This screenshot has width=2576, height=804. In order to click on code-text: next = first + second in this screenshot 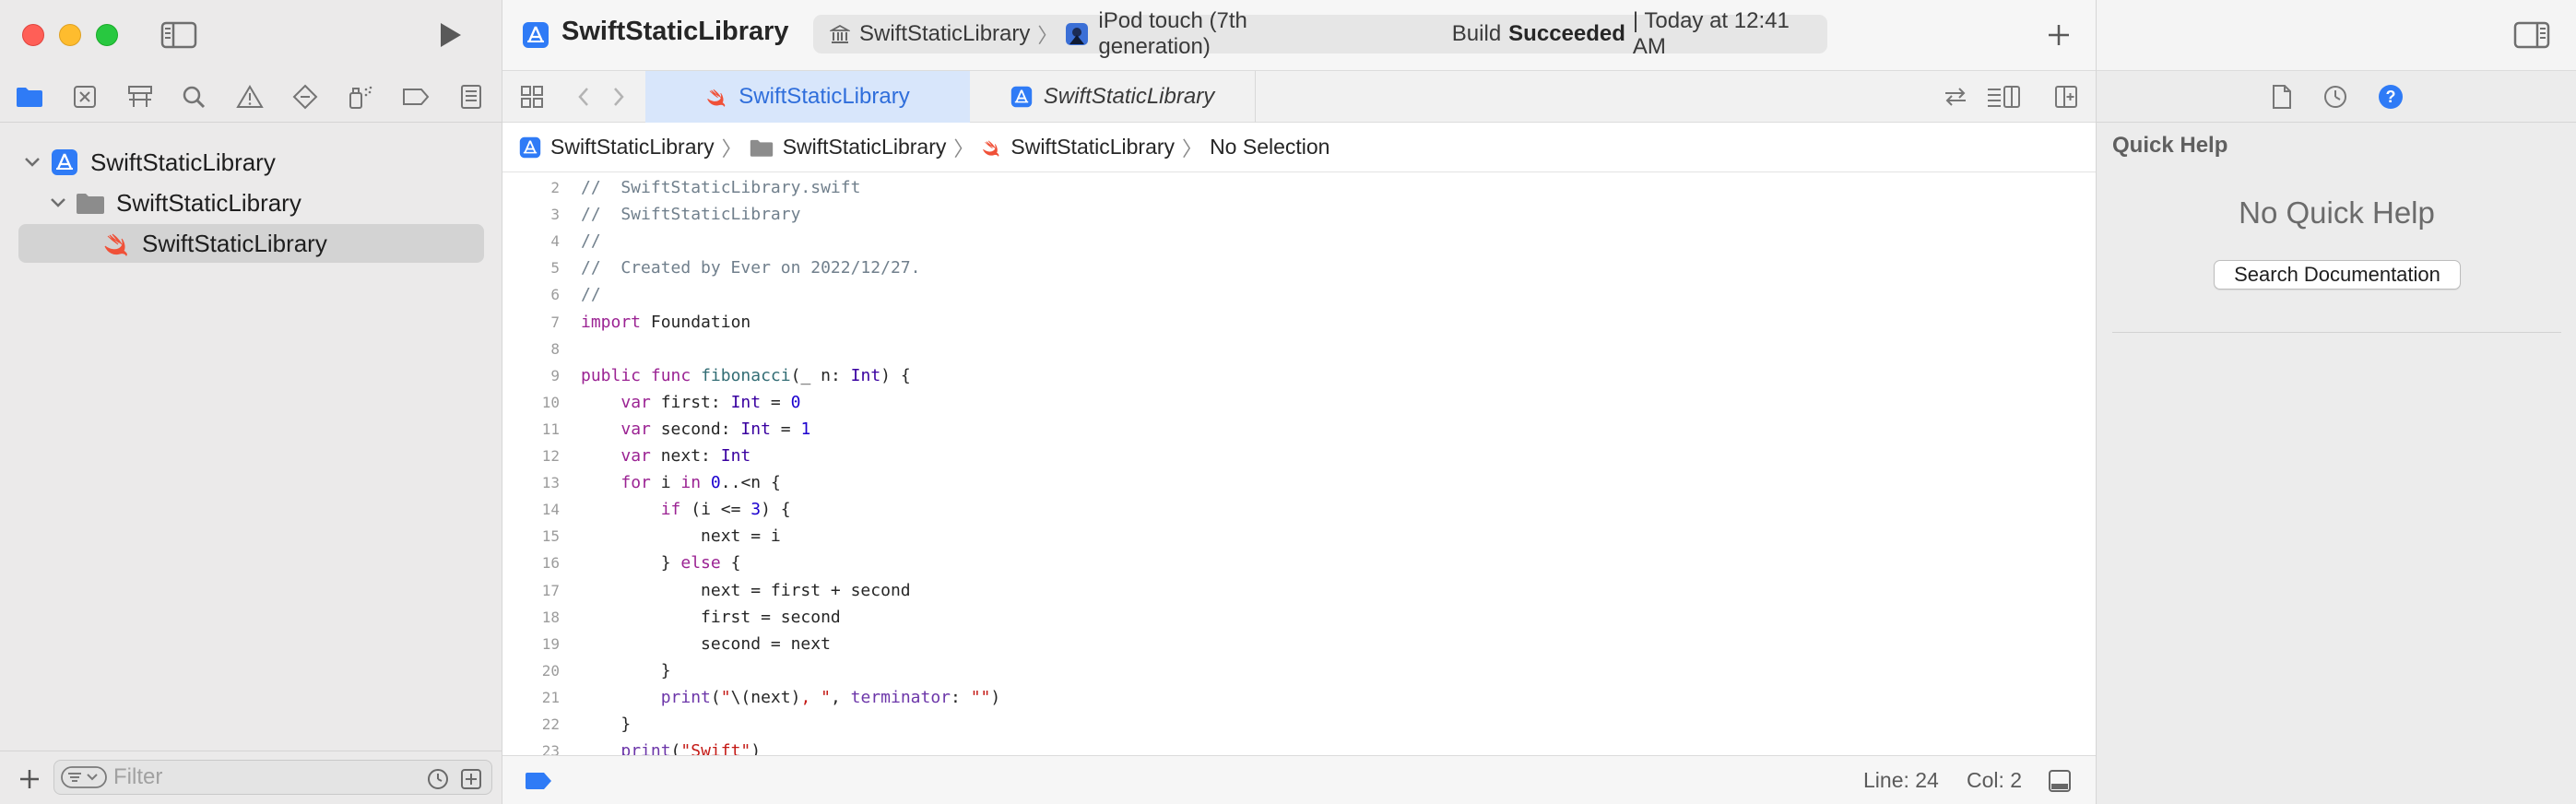, I will do `click(746, 590)`.